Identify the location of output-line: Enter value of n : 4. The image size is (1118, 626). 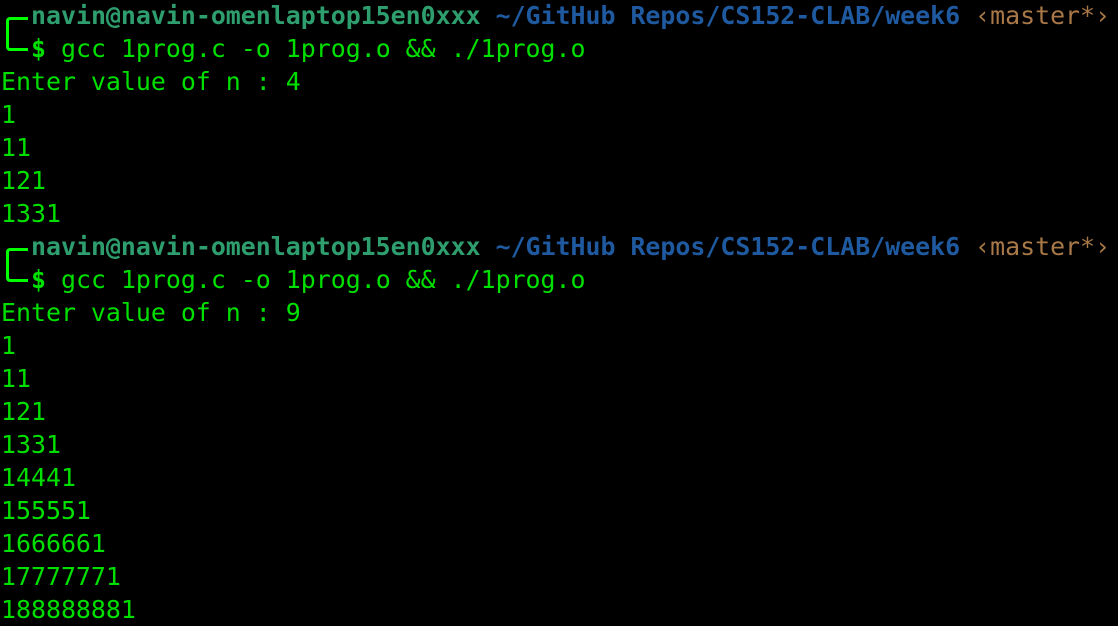
(151, 81).